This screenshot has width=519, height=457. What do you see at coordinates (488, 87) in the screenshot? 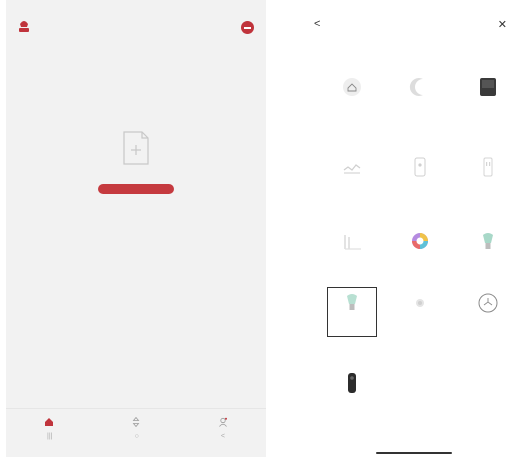
I see `dark-panel-icon` at bounding box center [488, 87].